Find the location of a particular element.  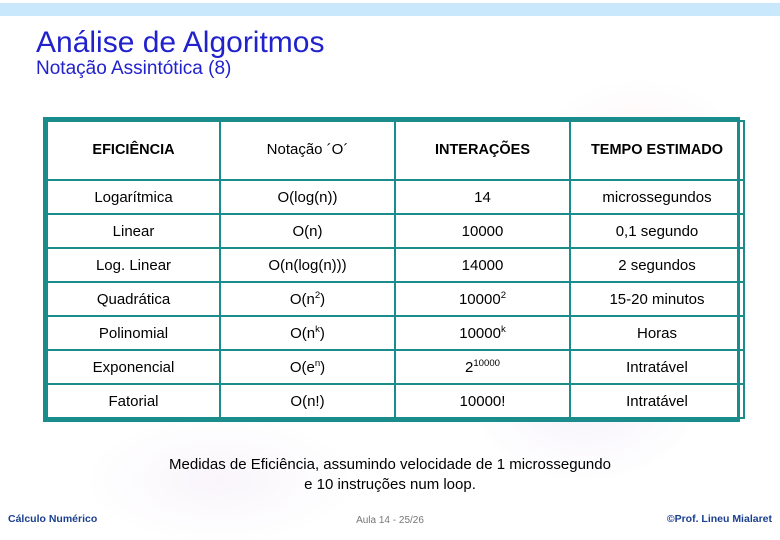

cell-tempo: 15-20 minutos is located at coordinates (657, 299).